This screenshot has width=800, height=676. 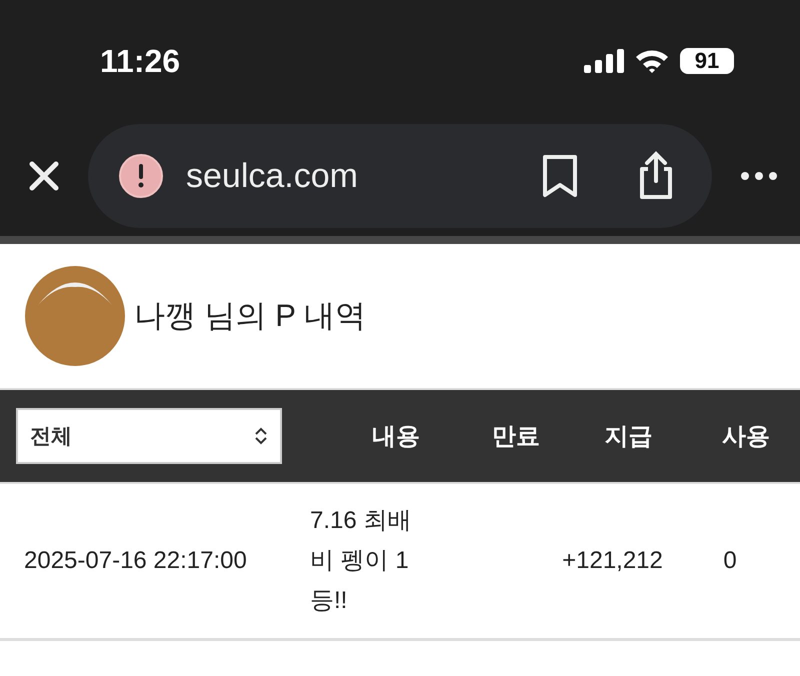 I want to click on warning-icon, so click(x=141, y=176).